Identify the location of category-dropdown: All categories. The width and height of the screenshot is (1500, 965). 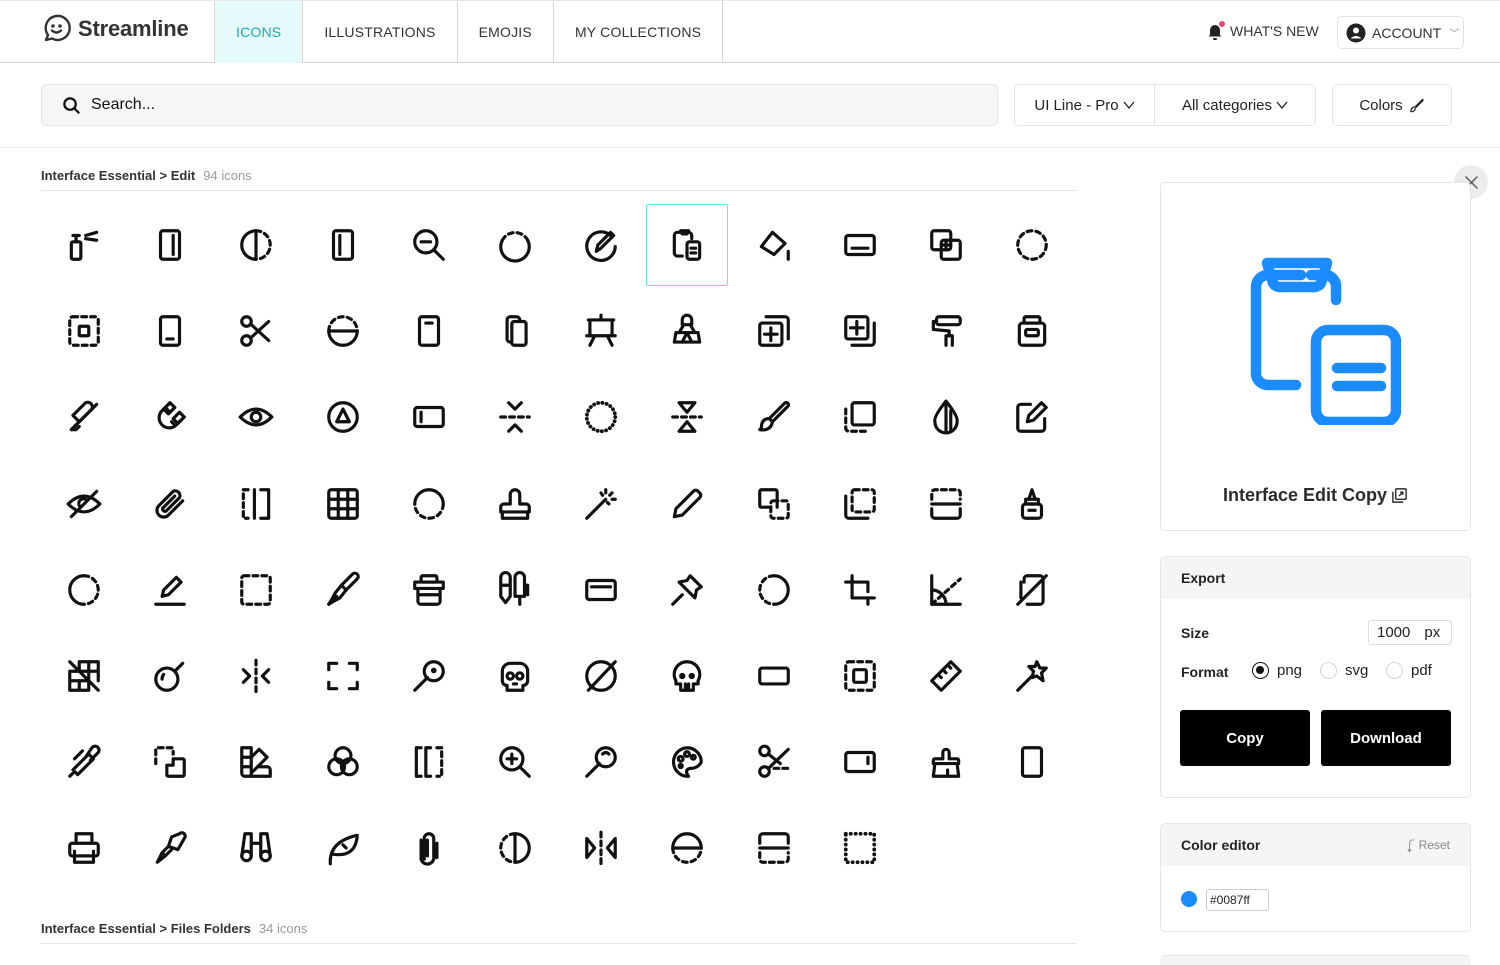
(1235, 105).